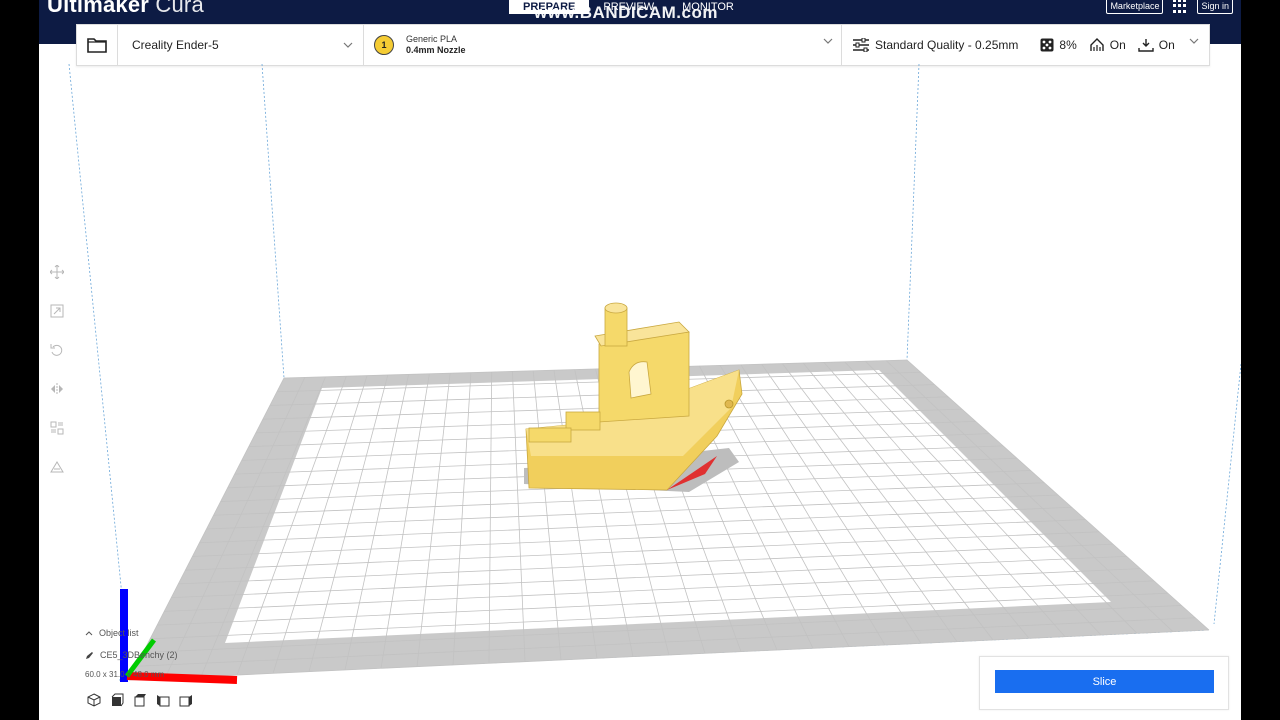 The width and height of the screenshot is (1280, 720). I want to click on sign-in-button: Sign in, so click(1215, 7).